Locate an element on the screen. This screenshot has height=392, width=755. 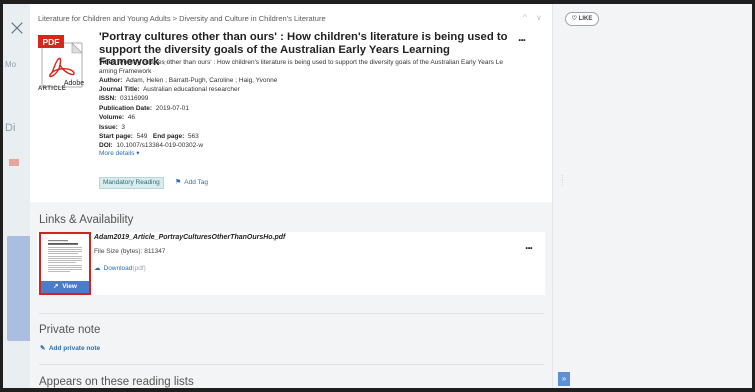
tag-icon: ⚑ is located at coordinates (178, 182).